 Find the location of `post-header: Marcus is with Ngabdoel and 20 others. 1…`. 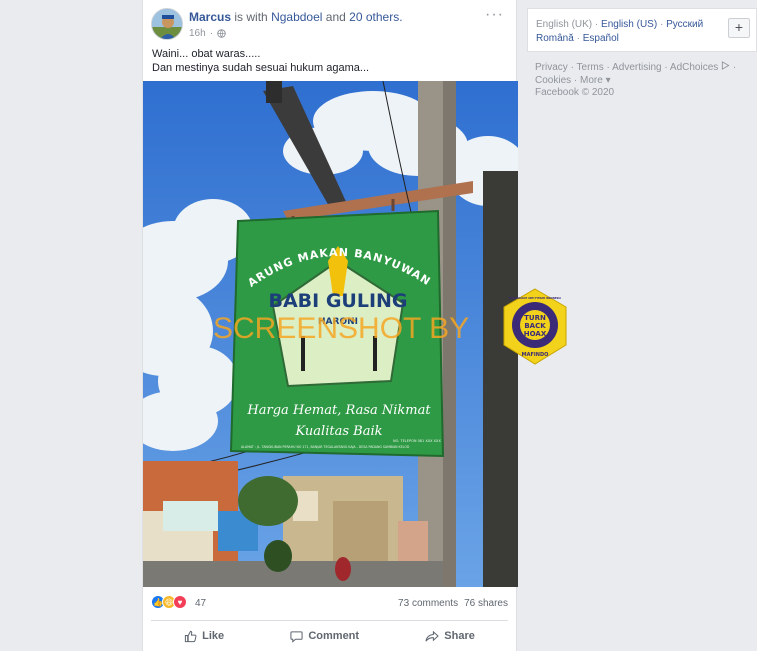

post-header: Marcus is with Ngabdoel and 20 others. 1… is located at coordinates (329, 25).